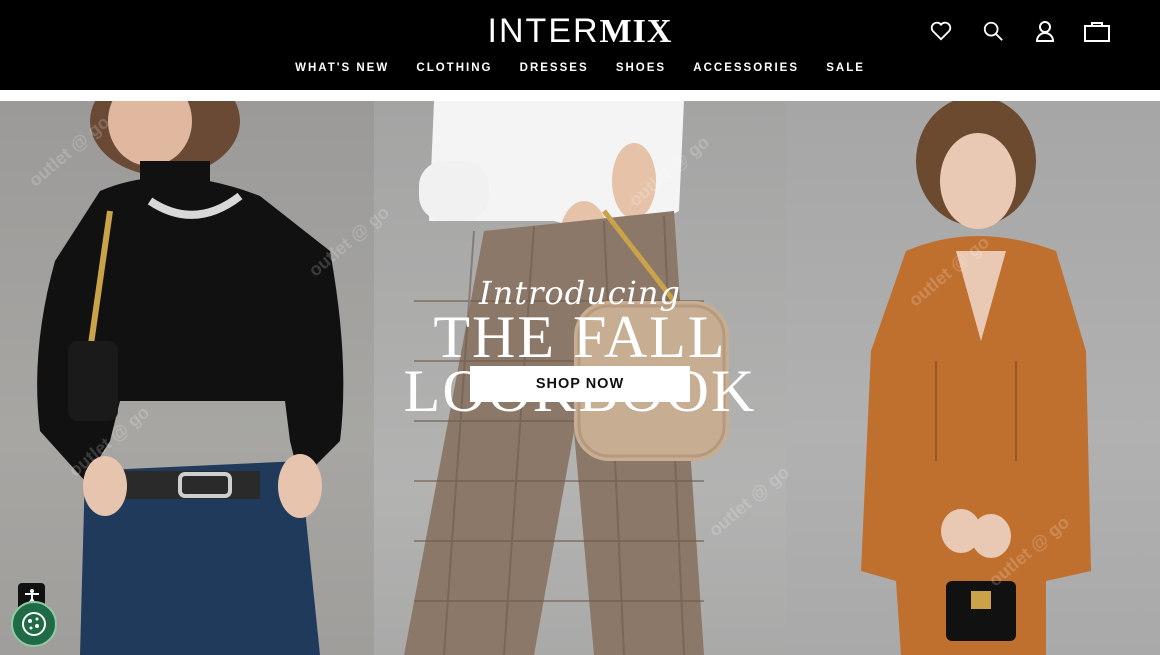 The width and height of the screenshot is (1160, 655). Describe the element at coordinates (554, 68) in the screenshot. I see `nav-dresses: DRESSES` at that location.